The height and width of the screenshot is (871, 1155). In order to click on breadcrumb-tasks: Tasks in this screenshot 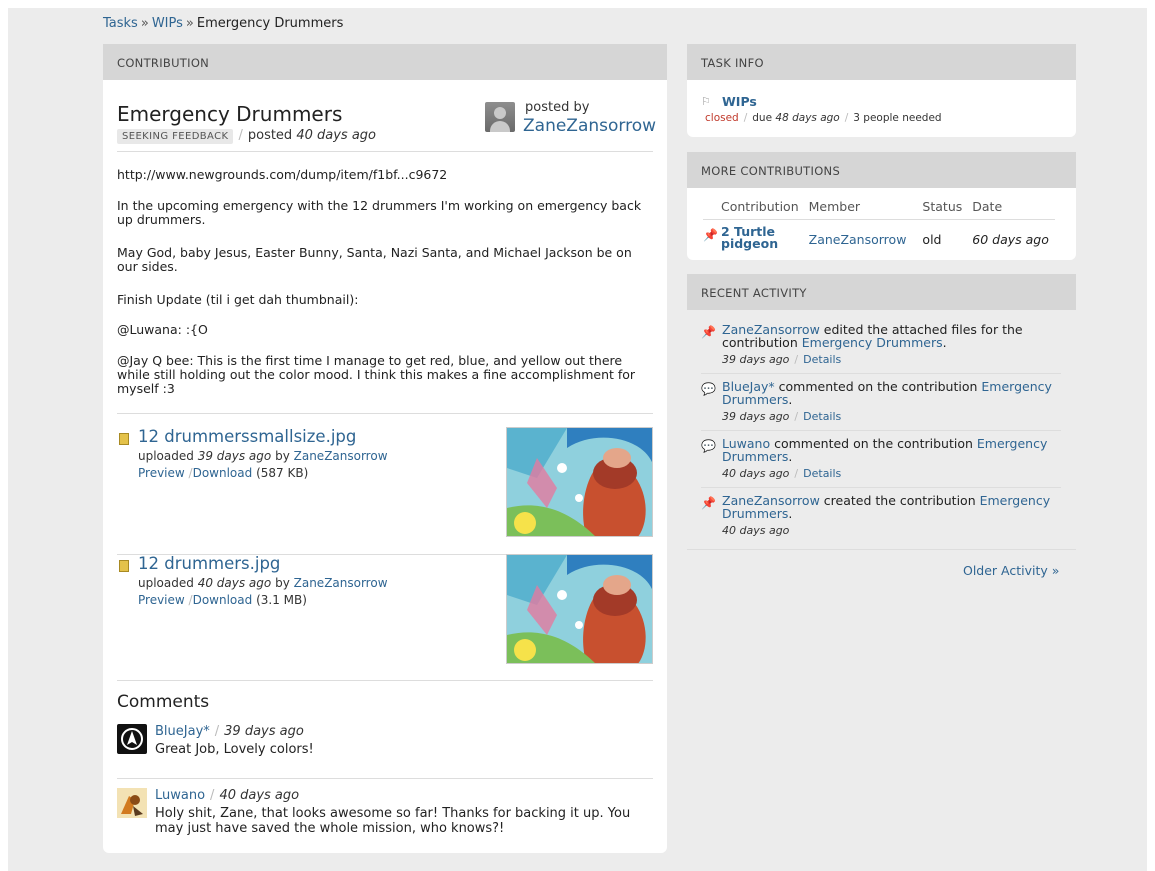, I will do `click(120, 23)`.